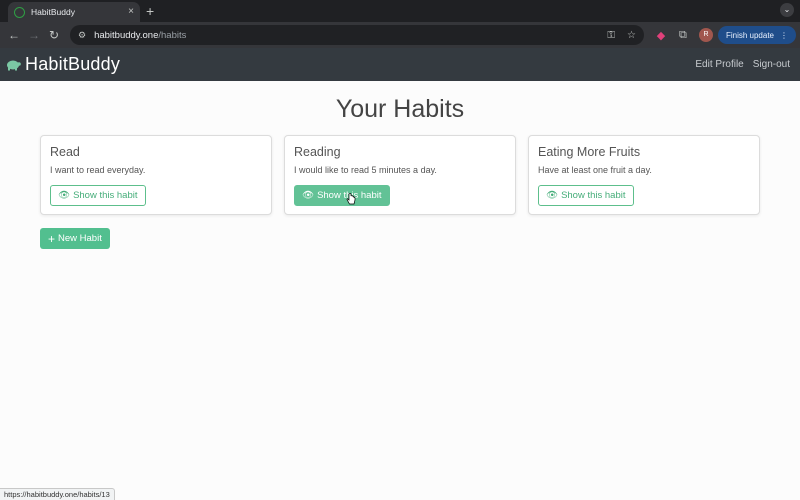 The image size is (800, 500). Describe the element at coordinates (705, 35) in the screenshot. I see `profile-avatar: R` at that location.